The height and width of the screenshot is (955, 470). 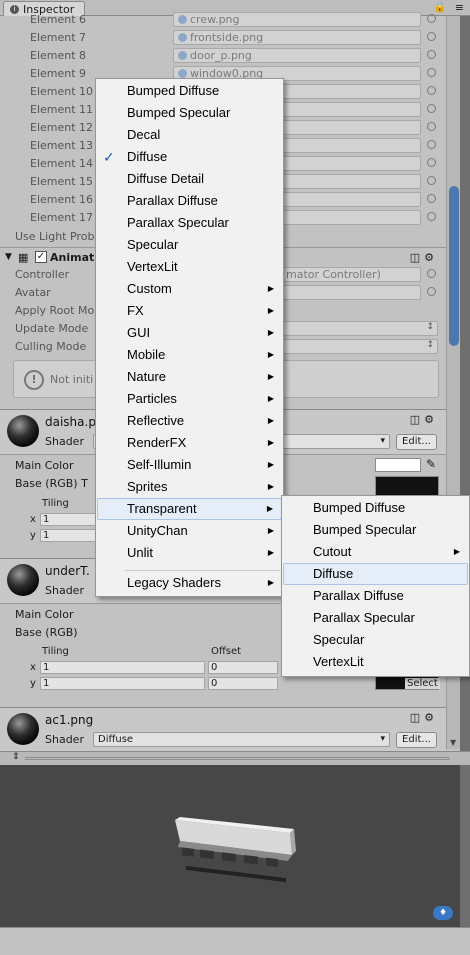 What do you see at coordinates (431, 464) in the screenshot?
I see `eyedropper-icon: ✎` at bounding box center [431, 464].